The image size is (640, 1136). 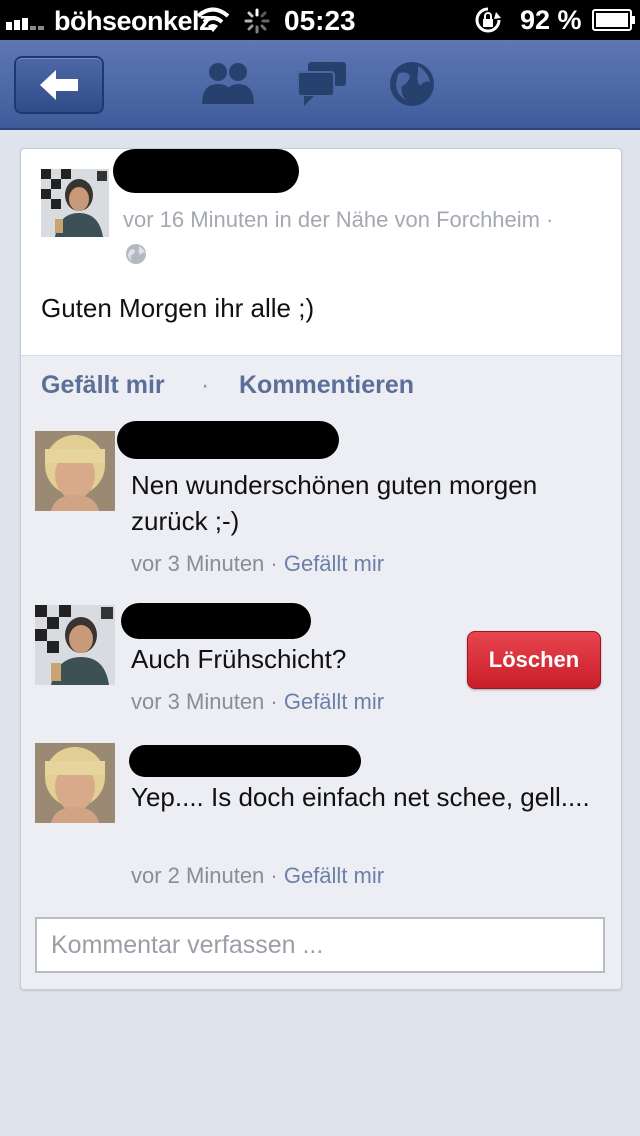 What do you see at coordinates (25, 24) in the screenshot?
I see `signal-icon` at bounding box center [25, 24].